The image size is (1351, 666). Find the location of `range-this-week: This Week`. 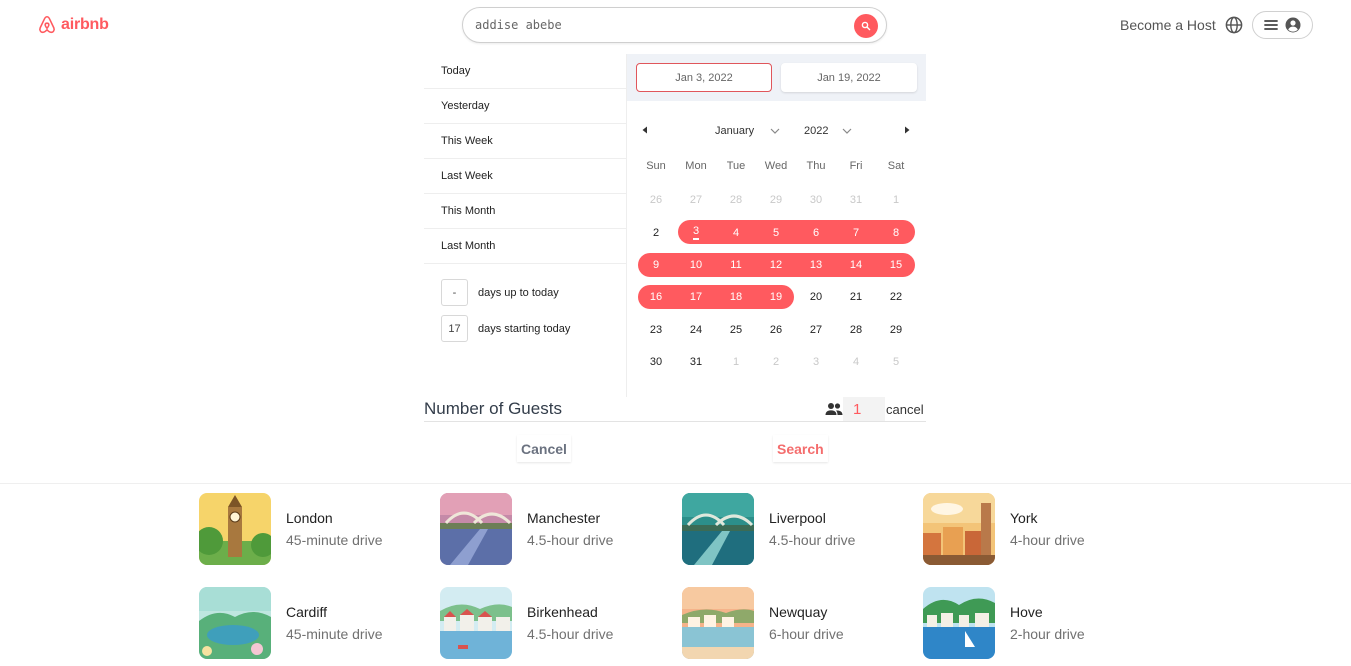

range-this-week: This Week is located at coordinates (525, 141).